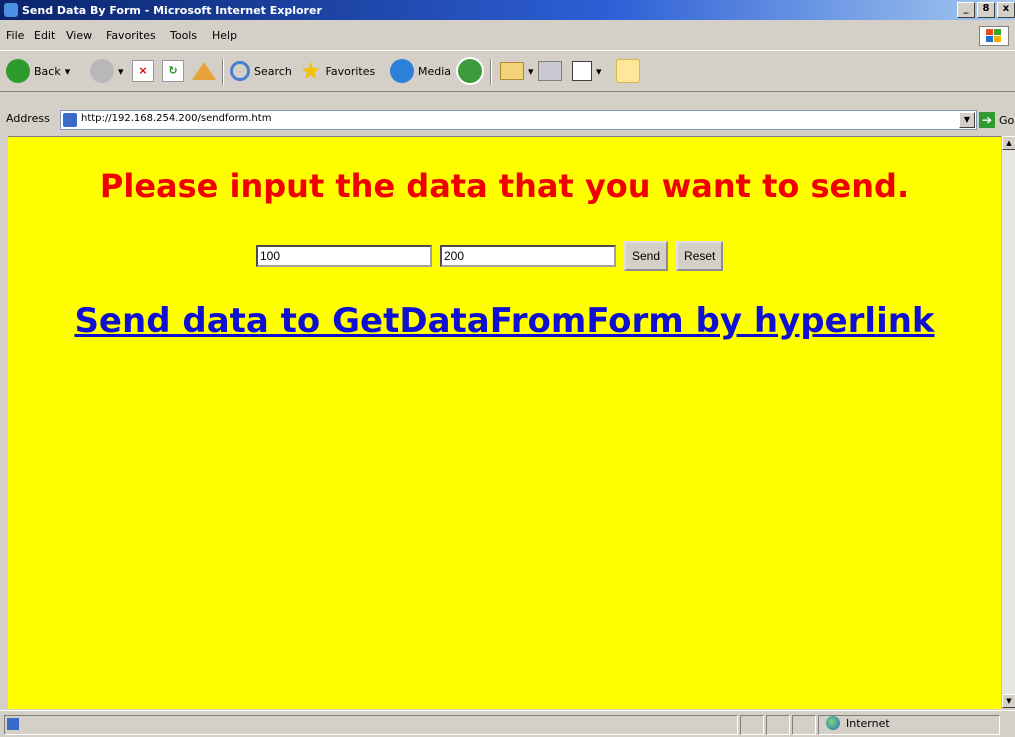 This screenshot has width=1015, height=737. I want to click on menu-help: Help, so click(224, 35).